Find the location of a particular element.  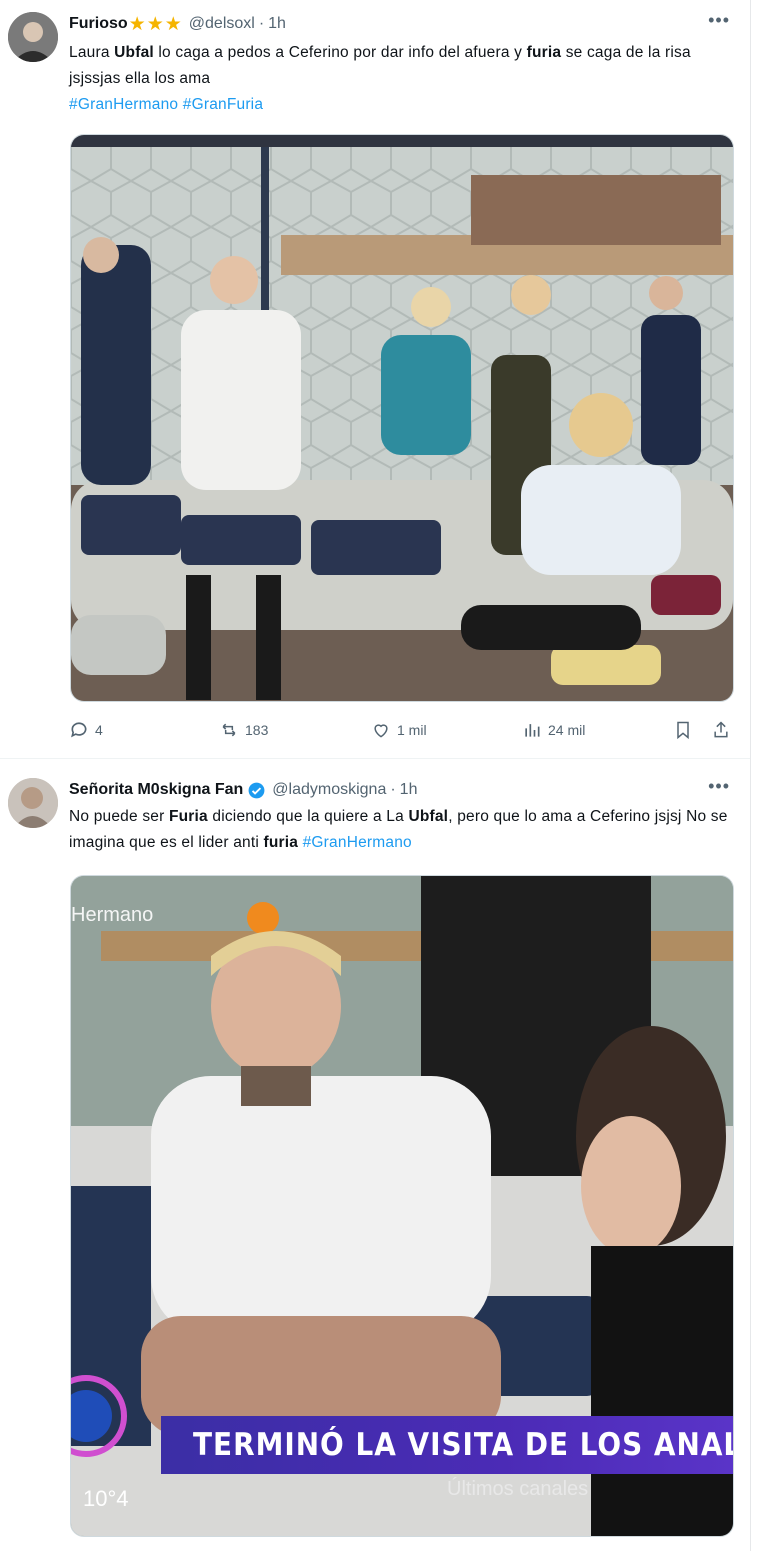

views-button: 24 mil is located at coordinates (553, 730).